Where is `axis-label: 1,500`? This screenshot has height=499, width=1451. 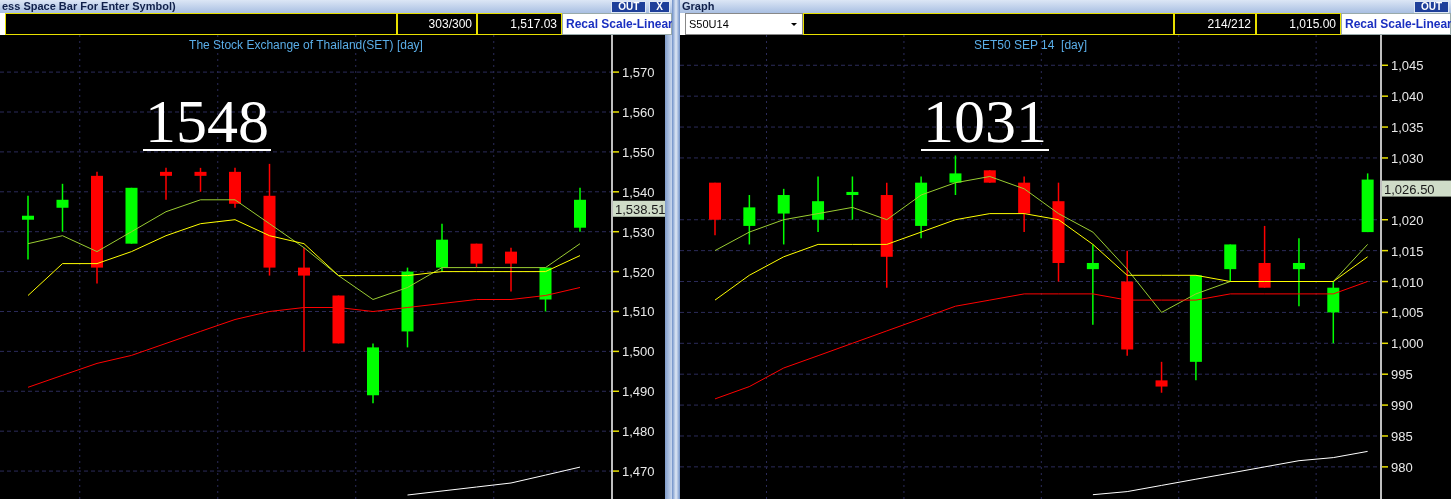 axis-label: 1,500 is located at coordinates (638, 352).